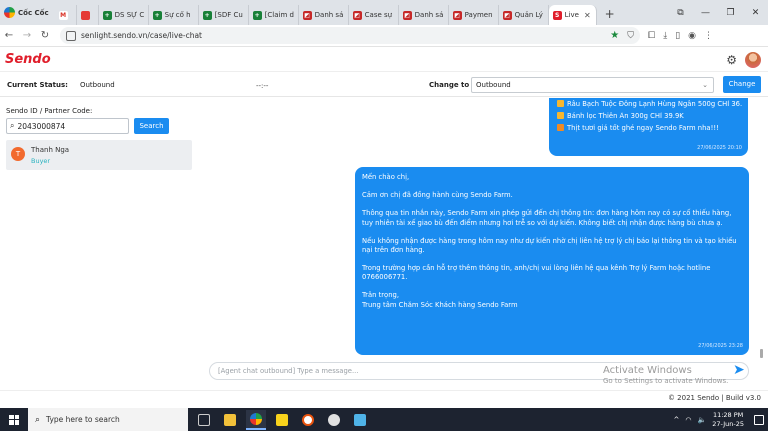 This screenshot has width=768, height=431. I want to click on tab-danh-sach-1: ◩ Danh sá, so click(324, 15).